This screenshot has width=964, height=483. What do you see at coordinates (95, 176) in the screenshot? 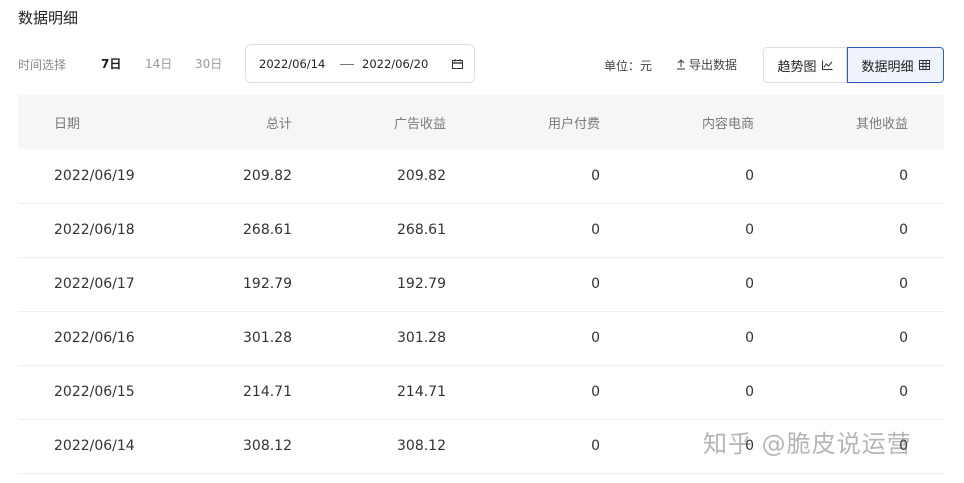
I see `cell-date: 2022/06/19` at bounding box center [95, 176].